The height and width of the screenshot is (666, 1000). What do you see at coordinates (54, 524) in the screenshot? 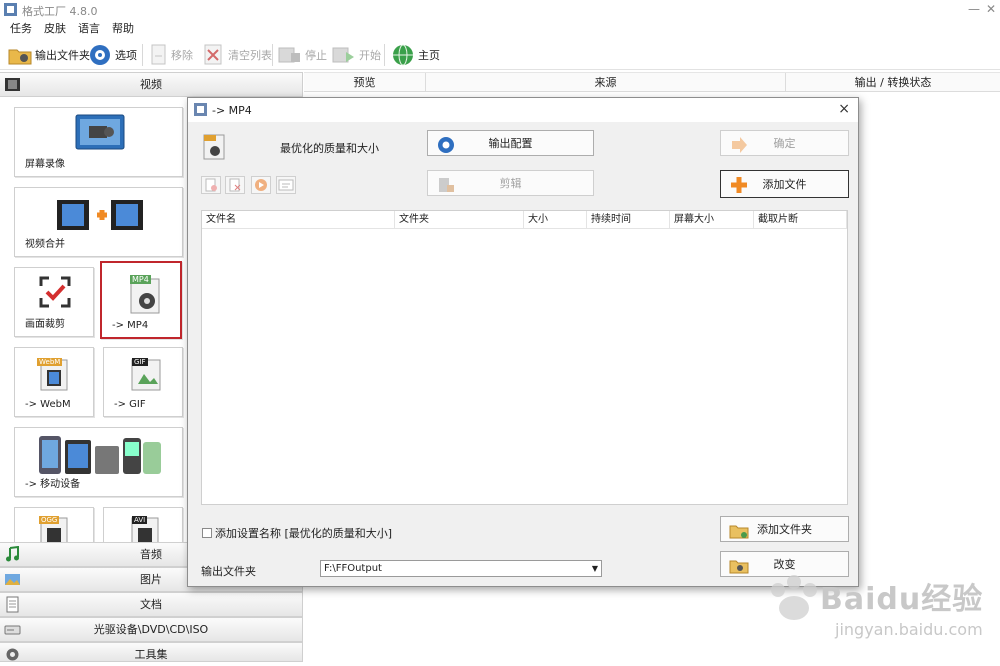
I see `tile-to-ogg: OGG` at bounding box center [54, 524].